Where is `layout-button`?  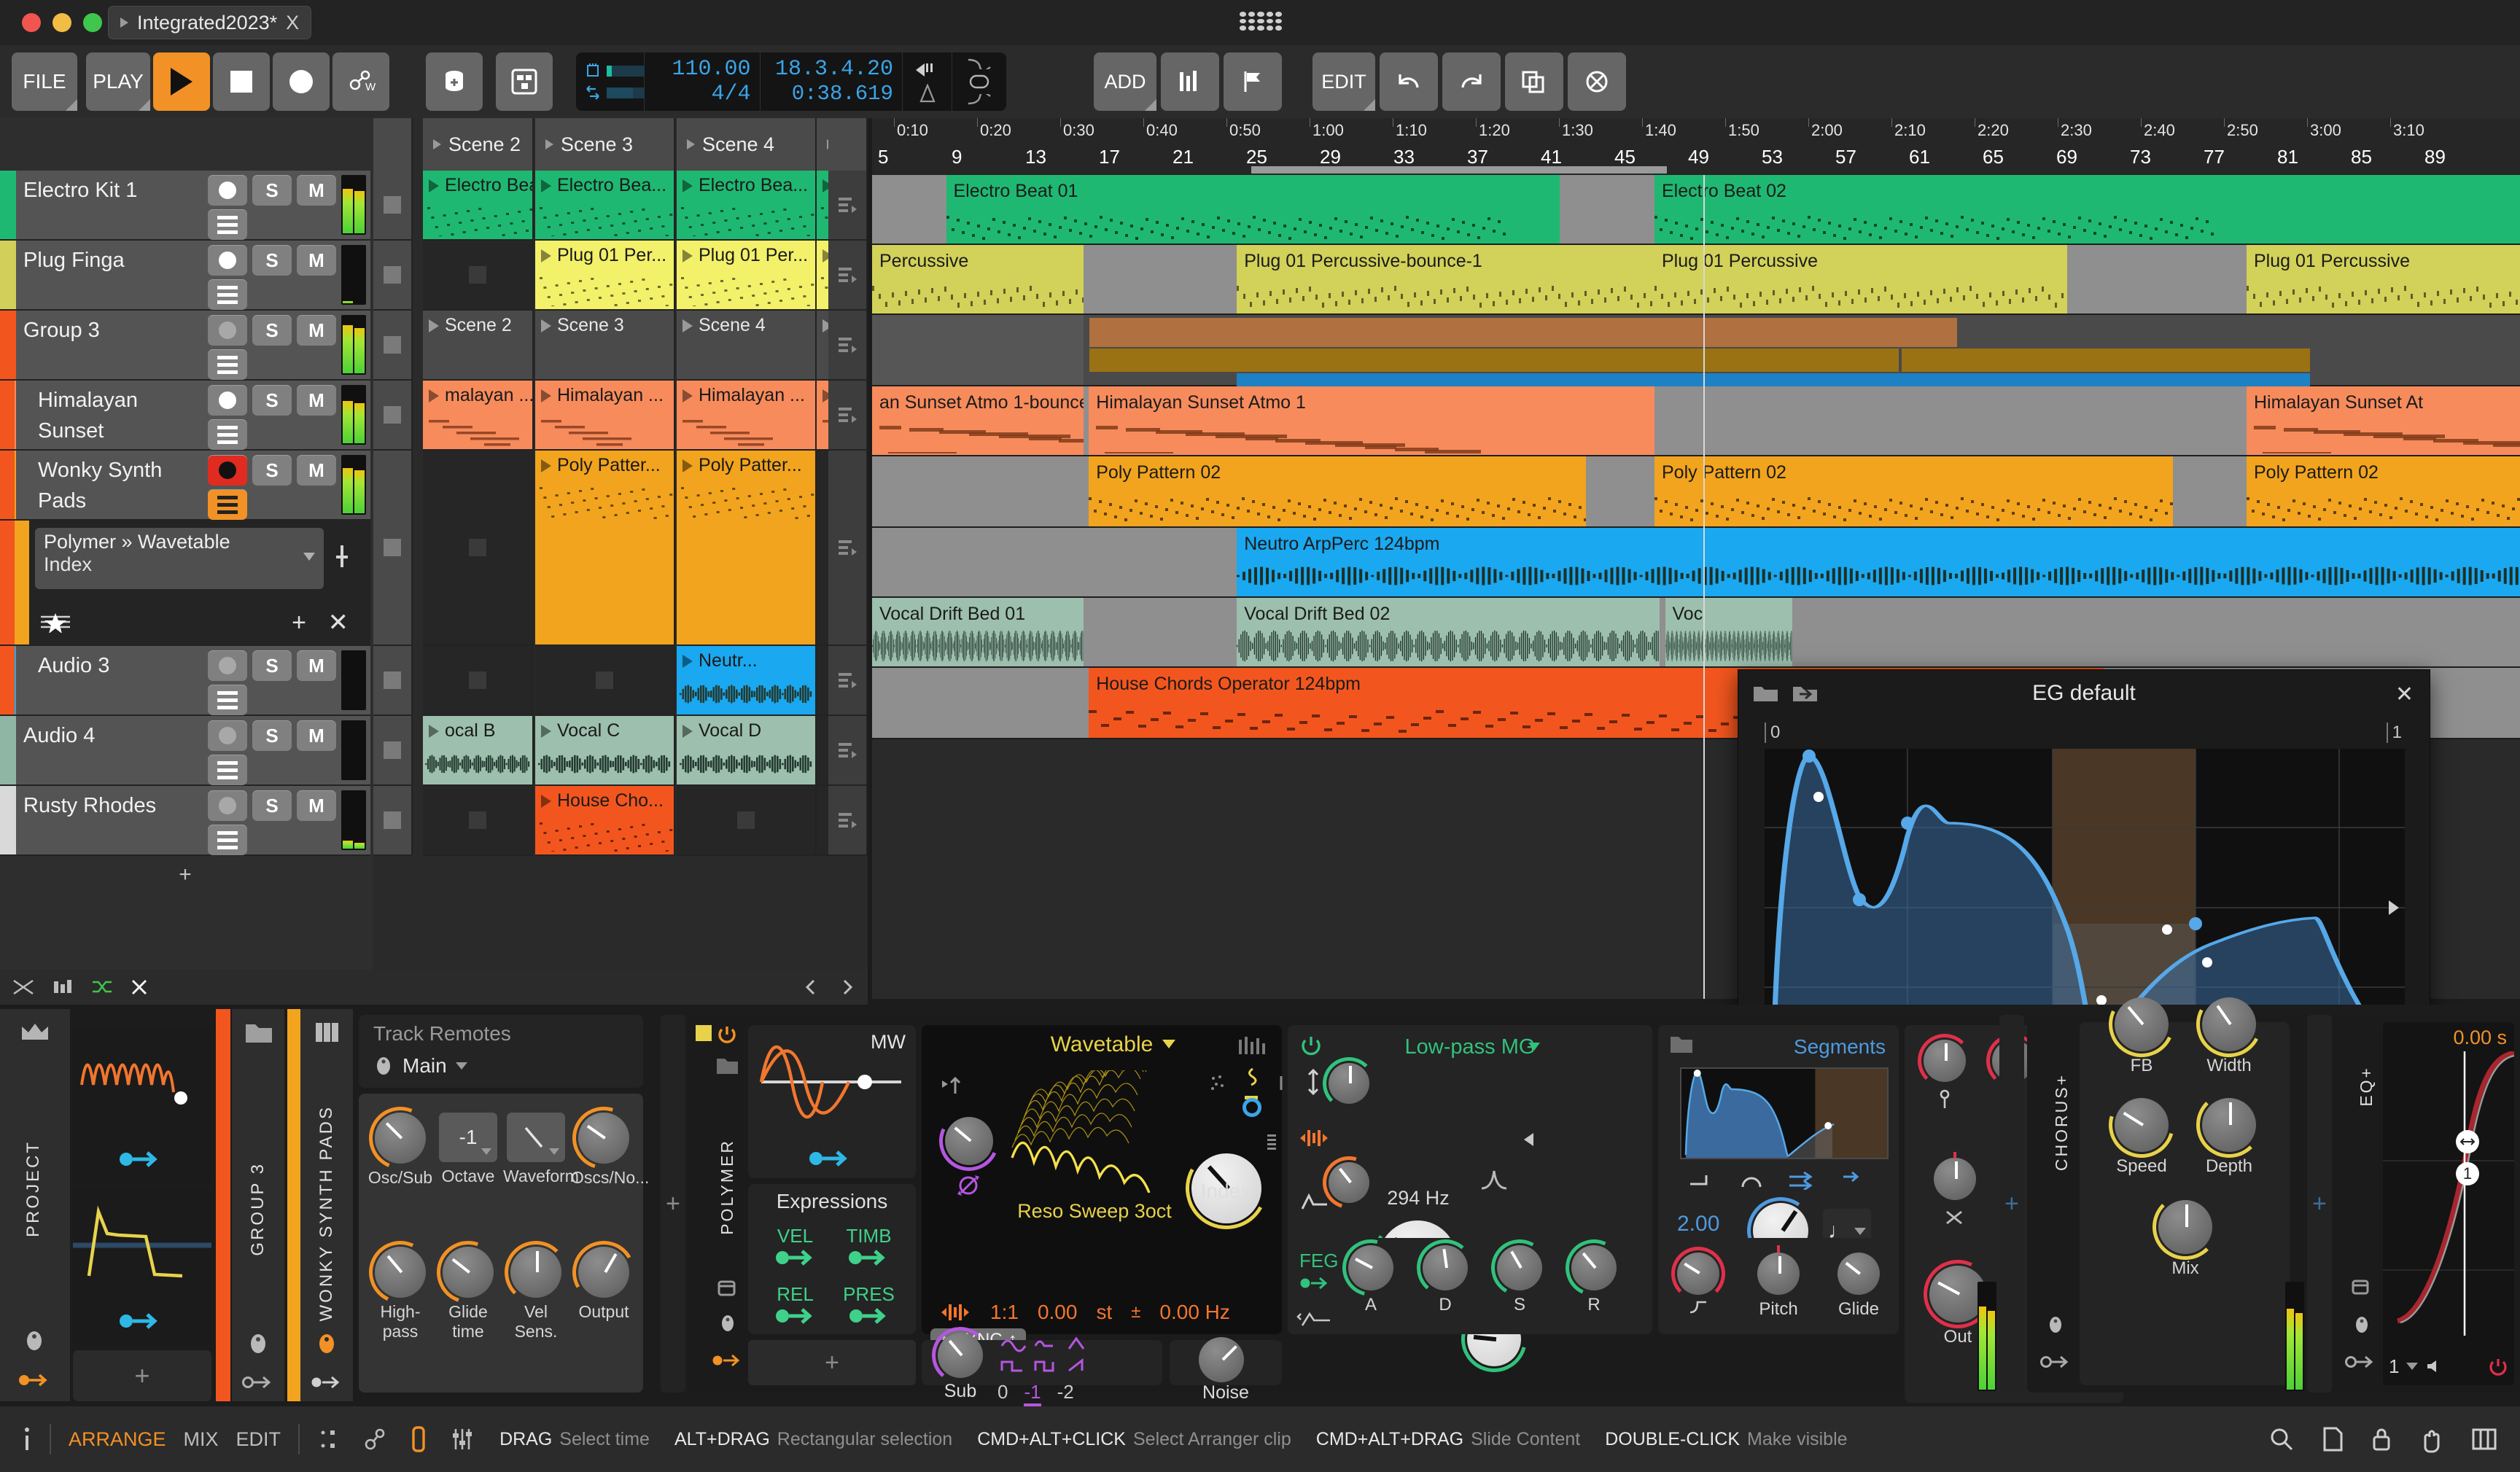
layout-button is located at coordinates (524, 81).